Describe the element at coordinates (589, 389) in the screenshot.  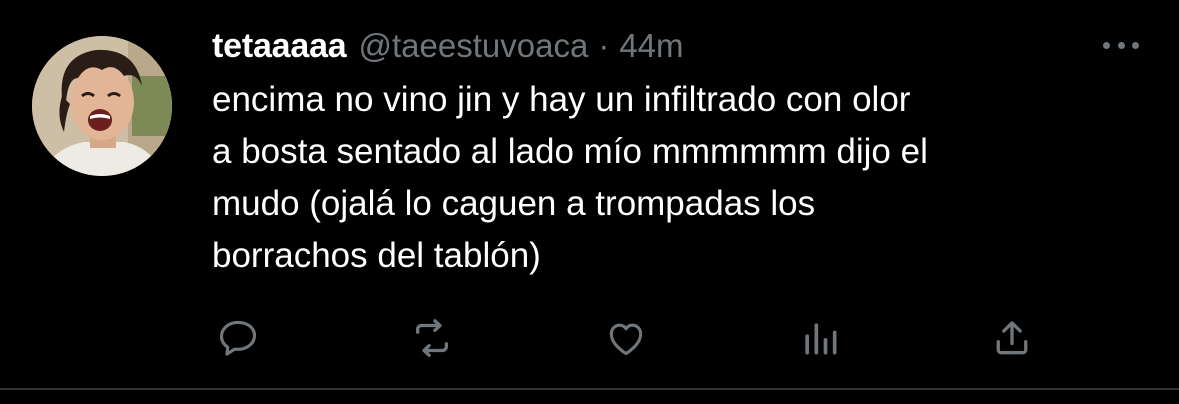
I see `divider` at that location.